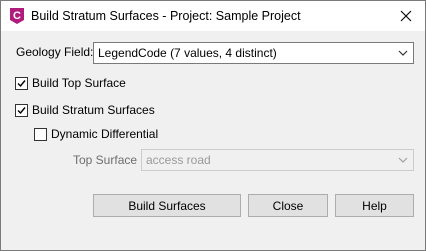  I want to click on close-window-button, so click(406, 16).